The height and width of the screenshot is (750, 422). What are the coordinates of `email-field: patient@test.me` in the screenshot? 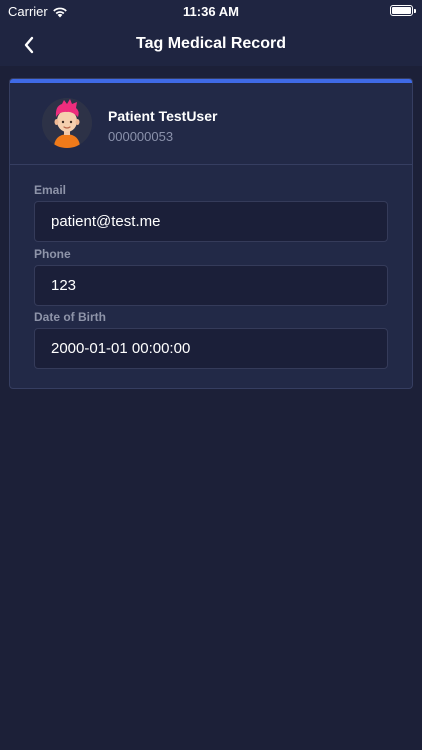 It's located at (211, 221).